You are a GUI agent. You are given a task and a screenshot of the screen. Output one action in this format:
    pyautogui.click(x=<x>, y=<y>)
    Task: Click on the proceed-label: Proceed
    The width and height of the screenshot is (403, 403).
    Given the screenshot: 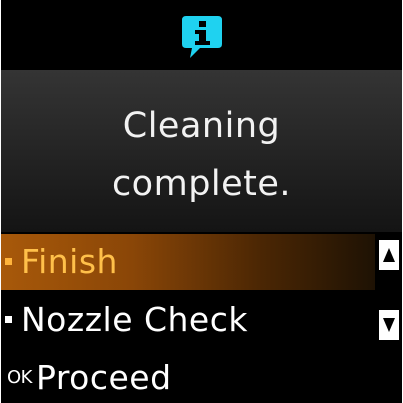 What is the action you would take?
    pyautogui.click(x=104, y=377)
    